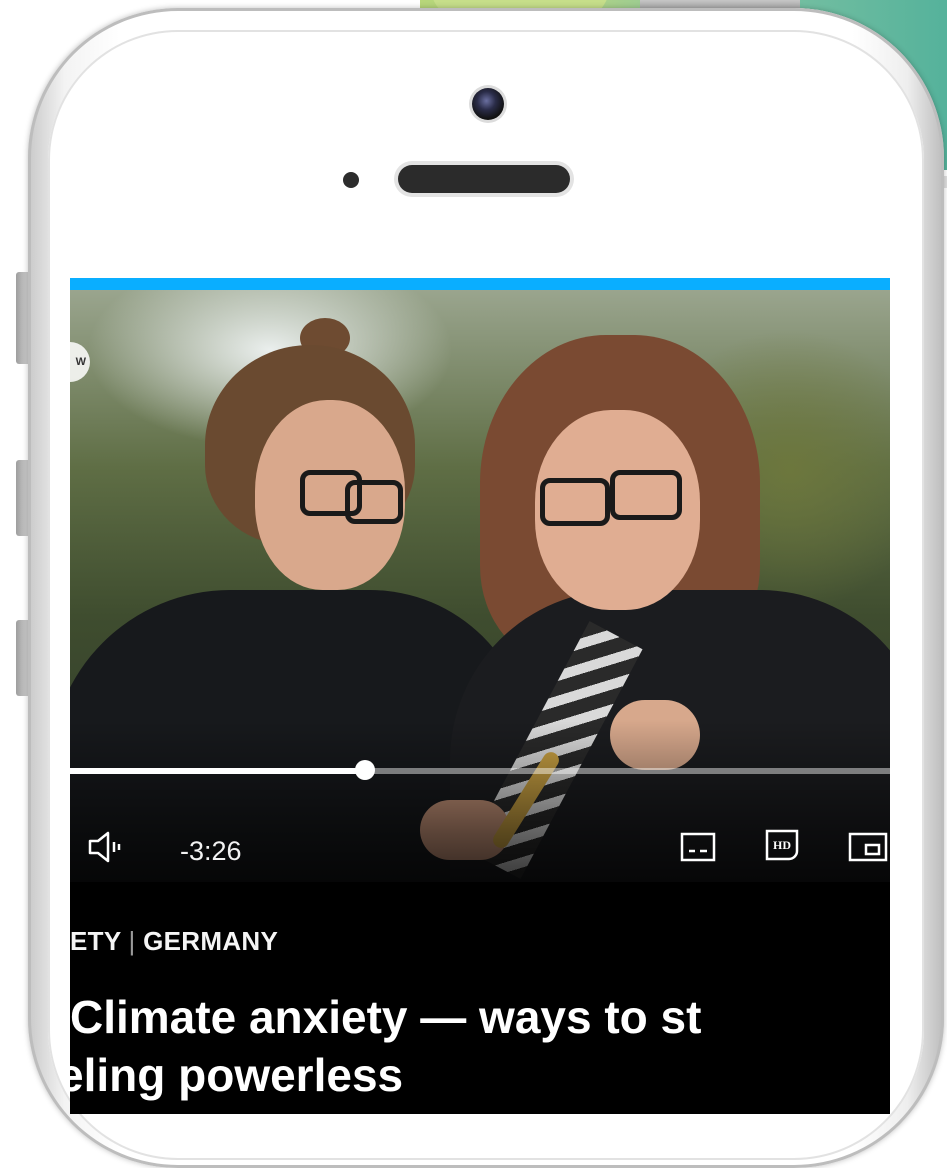 This screenshot has height=1168, width=947. I want to click on article-category: ETY | GERMANY, so click(174, 941).